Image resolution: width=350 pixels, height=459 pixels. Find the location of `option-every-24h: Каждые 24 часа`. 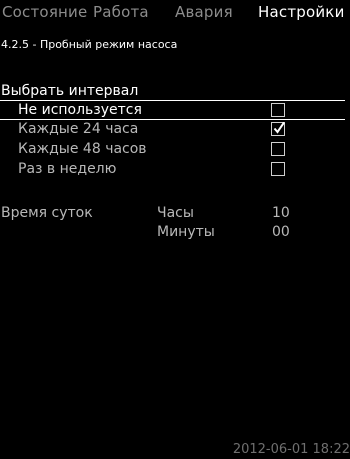

option-every-24h: Каждые 24 часа is located at coordinates (172, 130).